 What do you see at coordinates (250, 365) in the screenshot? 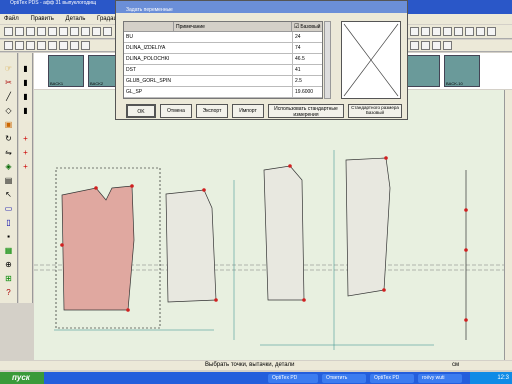
I see `status-hint: Выбрать точки, вытачки, детали` at bounding box center [250, 365].